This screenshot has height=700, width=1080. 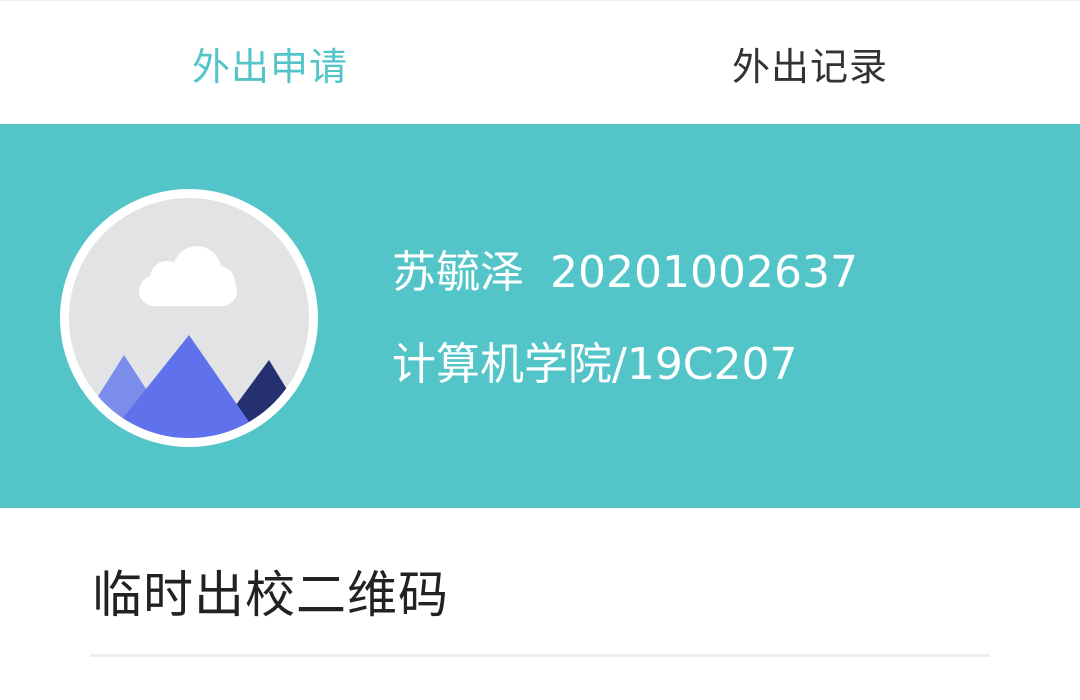 What do you see at coordinates (540, 655) in the screenshot?
I see `divider` at bounding box center [540, 655].